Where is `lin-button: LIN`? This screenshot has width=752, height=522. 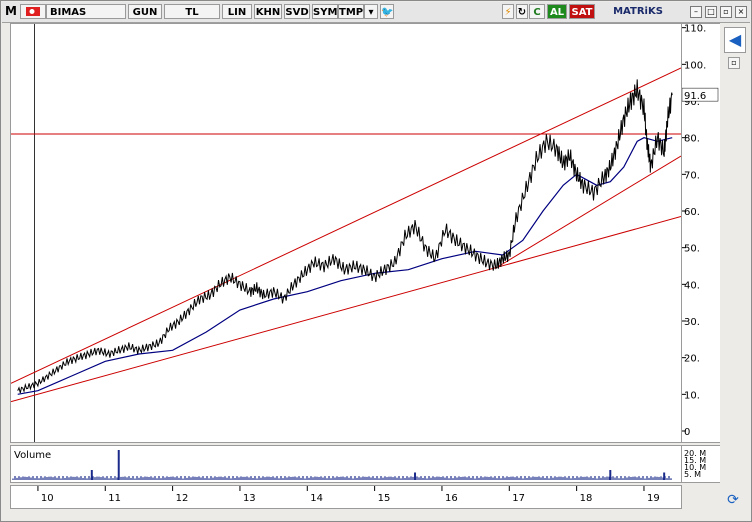 lin-button: LIN is located at coordinates (237, 11).